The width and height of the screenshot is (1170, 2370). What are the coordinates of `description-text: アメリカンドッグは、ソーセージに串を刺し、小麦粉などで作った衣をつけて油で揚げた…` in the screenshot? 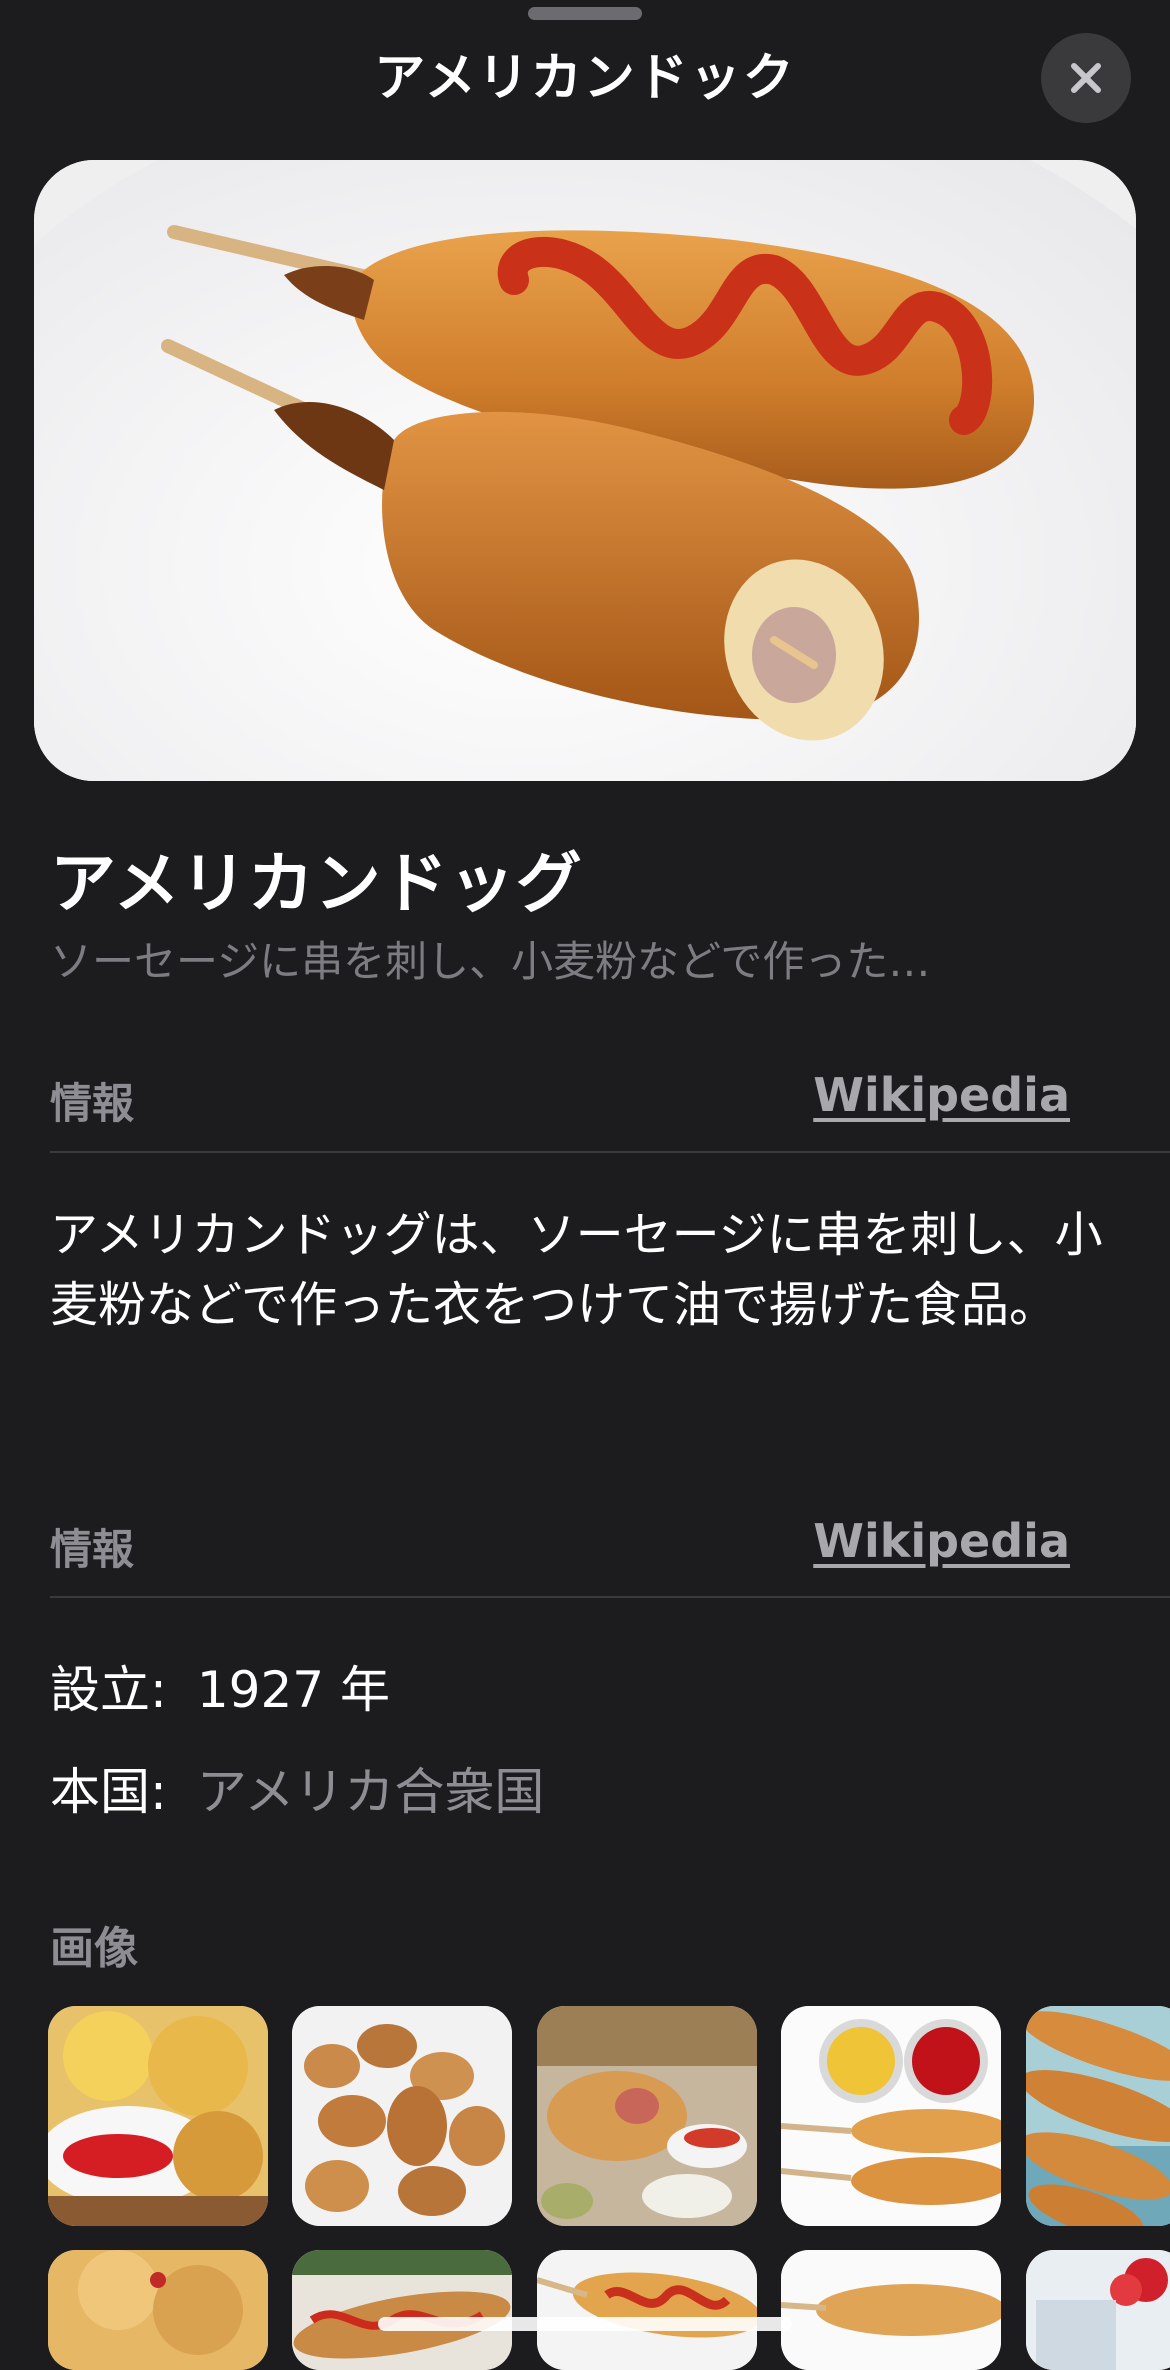 It's located at (576, 1270).